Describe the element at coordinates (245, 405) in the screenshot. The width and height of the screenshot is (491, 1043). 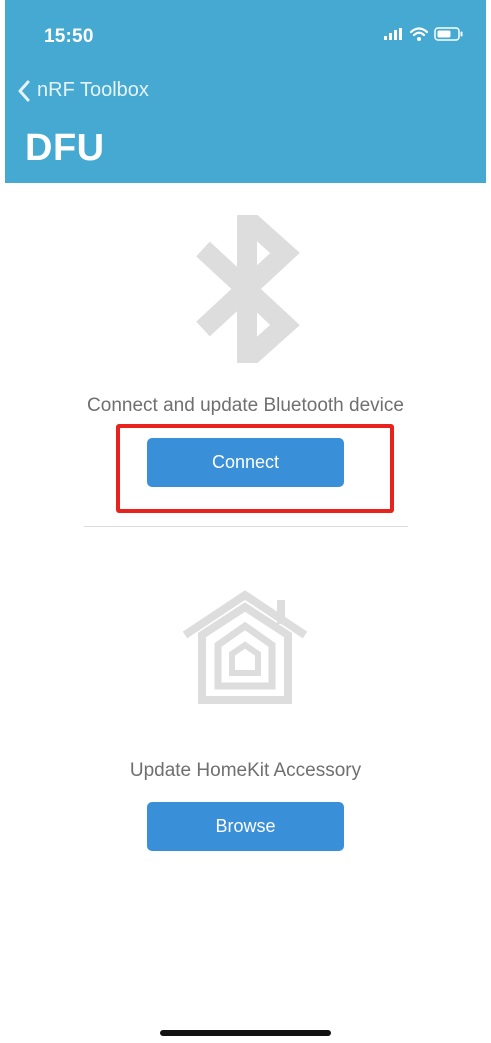
I see `bluetooth-caption: Connect and update Bluetooth device` at that location.